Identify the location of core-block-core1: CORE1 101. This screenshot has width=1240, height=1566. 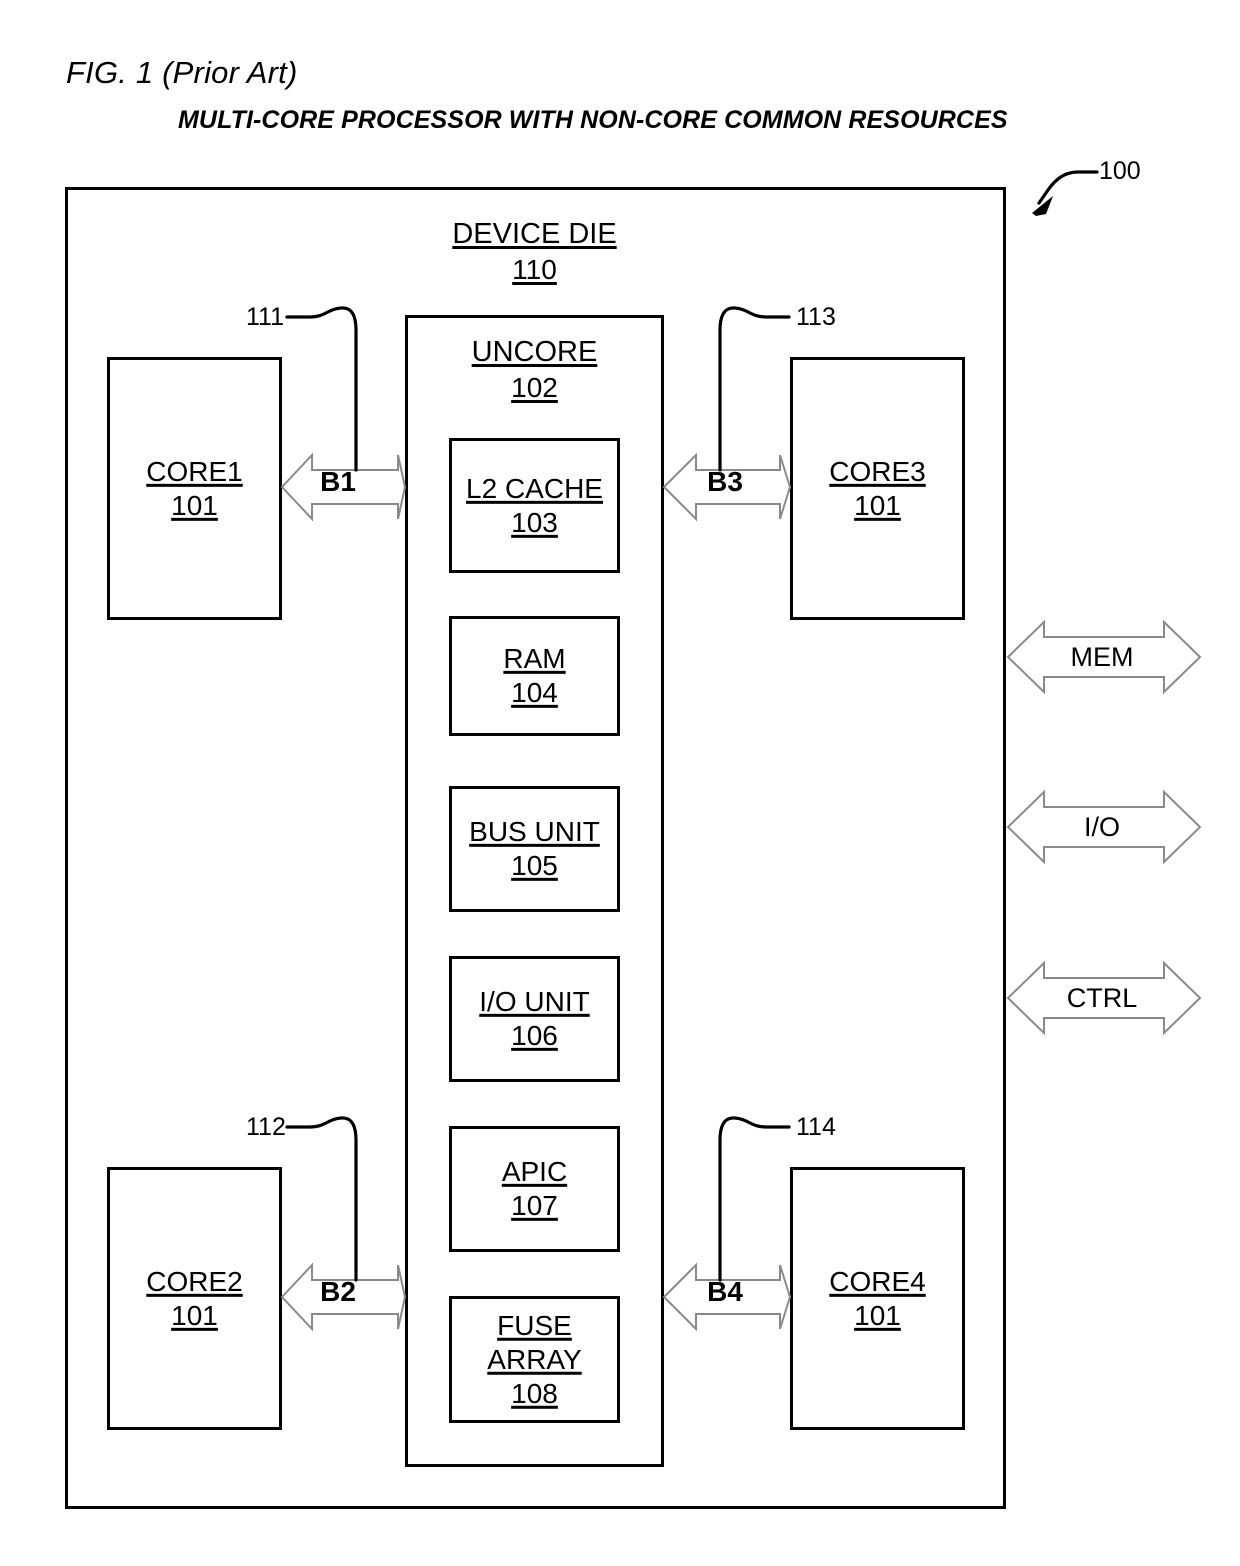
(194, 488).